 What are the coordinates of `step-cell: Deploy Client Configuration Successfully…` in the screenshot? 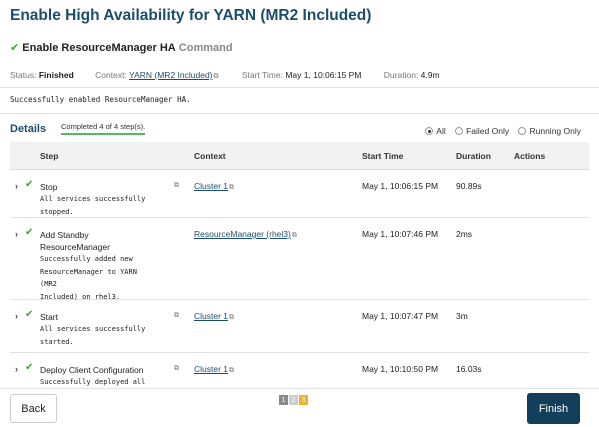 It's located at (110, 376).